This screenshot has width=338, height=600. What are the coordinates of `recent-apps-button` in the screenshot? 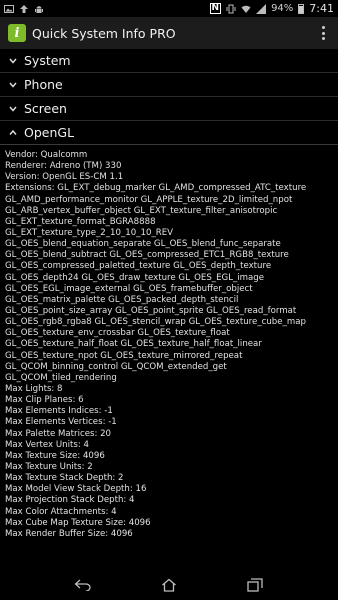 It's located at (255, 585).